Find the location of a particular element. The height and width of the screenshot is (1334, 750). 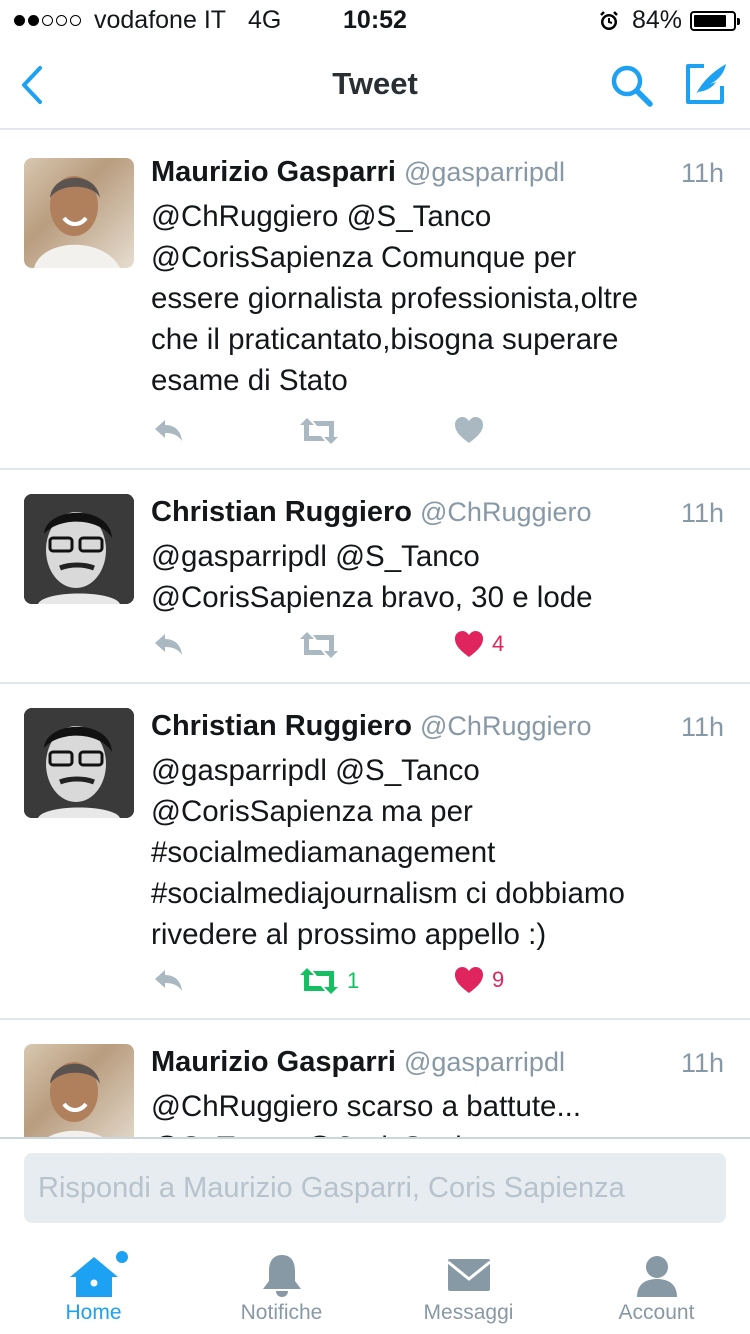

battery-percent: 84% is located at coordinates (656, 20).